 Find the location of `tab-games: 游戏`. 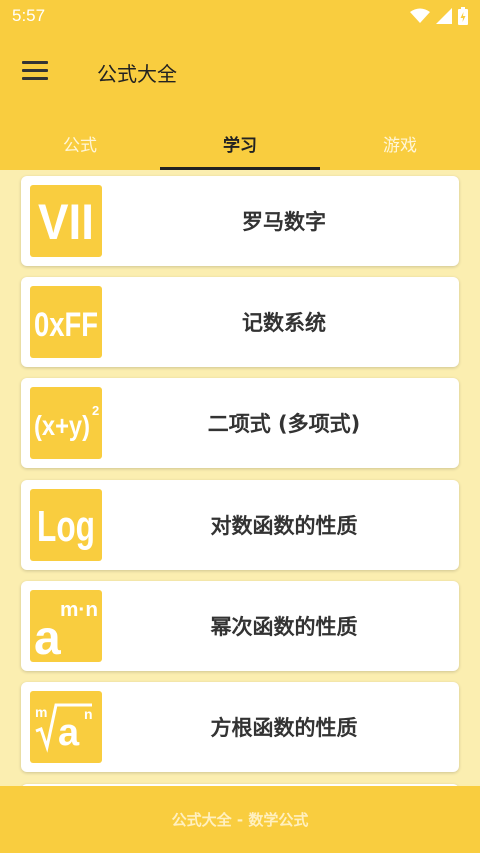

tab-games: 游戏 is located at coordinates (400, 143).